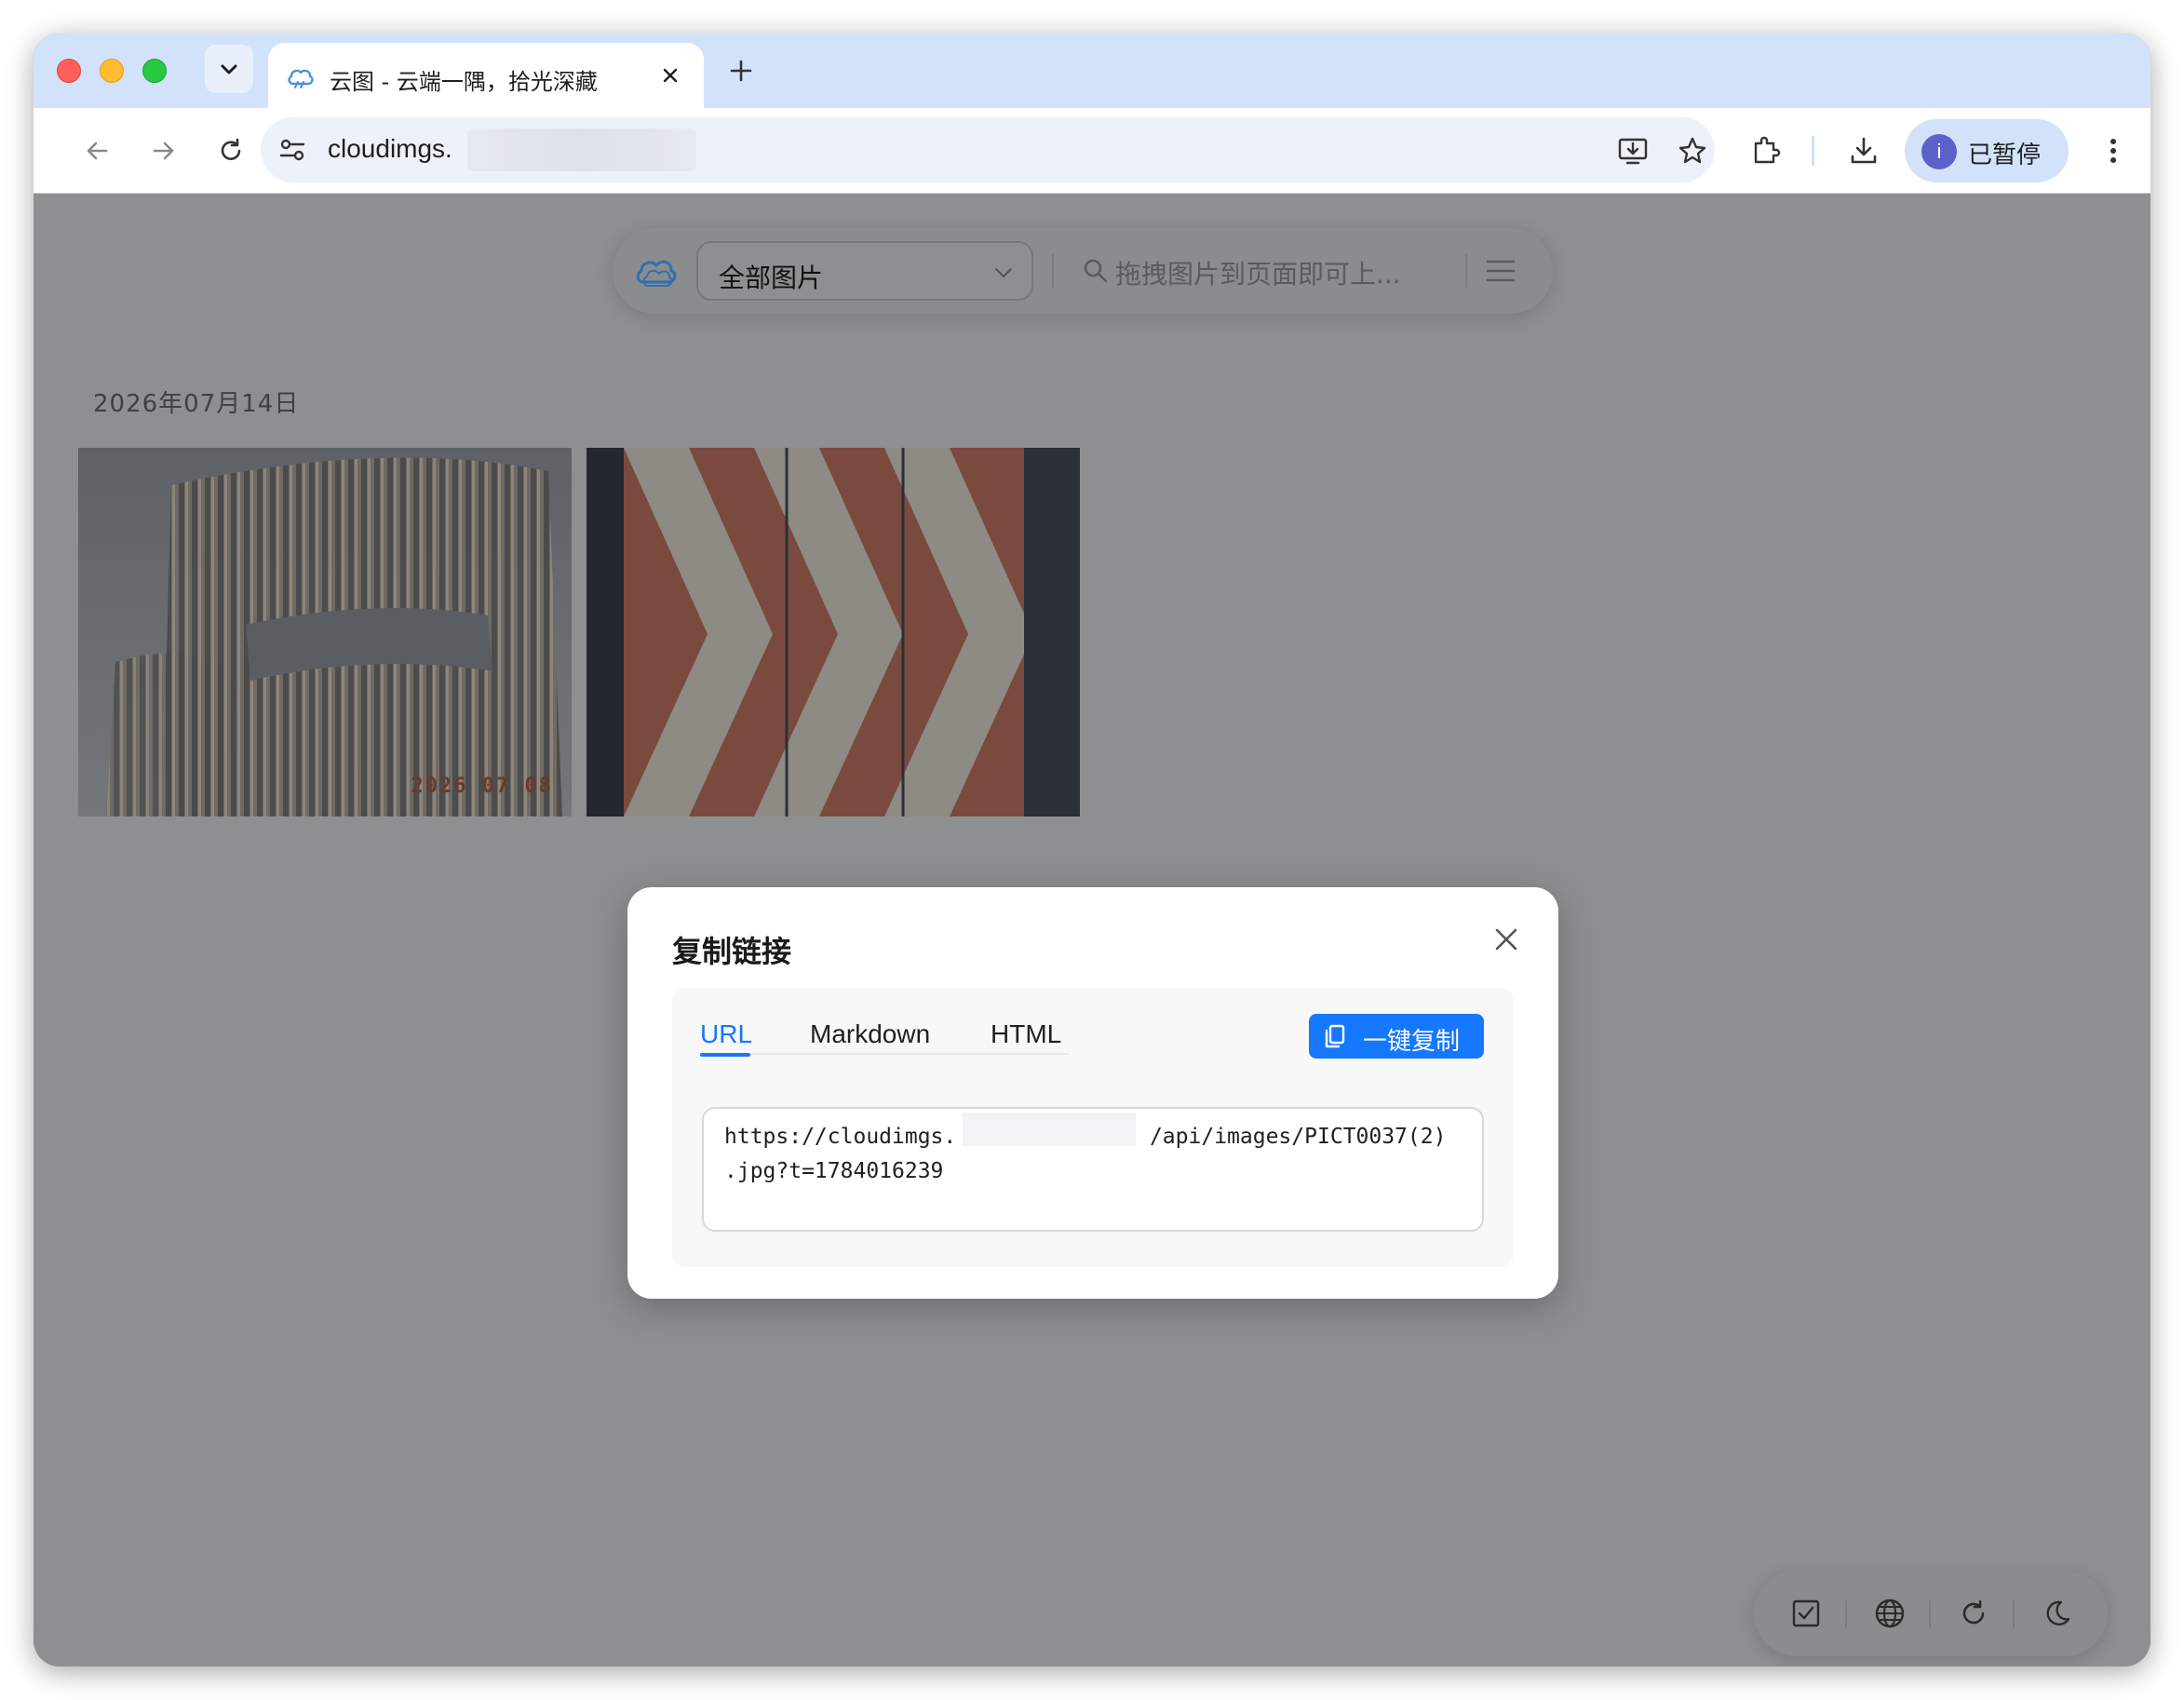 The image size is (2184, 1700). I want to click on avatar: i, so click(1939, 152).